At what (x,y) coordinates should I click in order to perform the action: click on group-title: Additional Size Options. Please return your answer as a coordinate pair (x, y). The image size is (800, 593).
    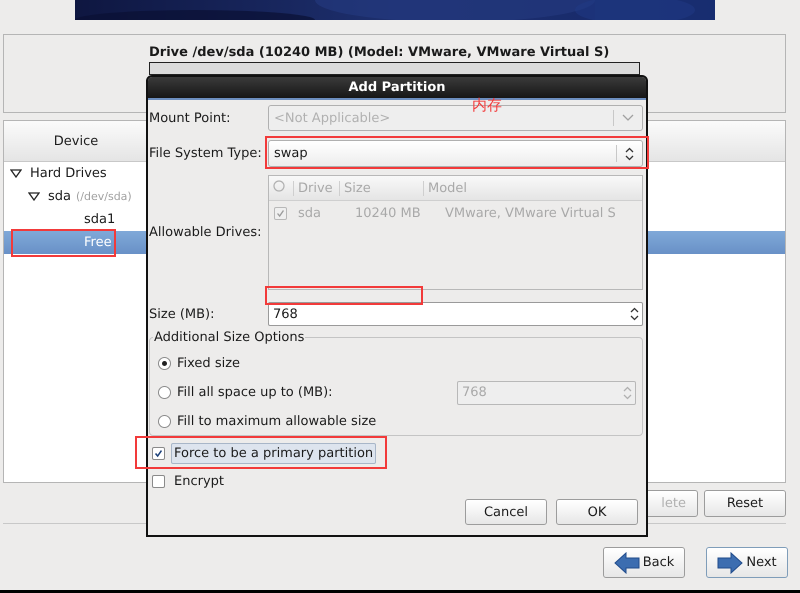
    Looking at the image, I should click on (229, 337).